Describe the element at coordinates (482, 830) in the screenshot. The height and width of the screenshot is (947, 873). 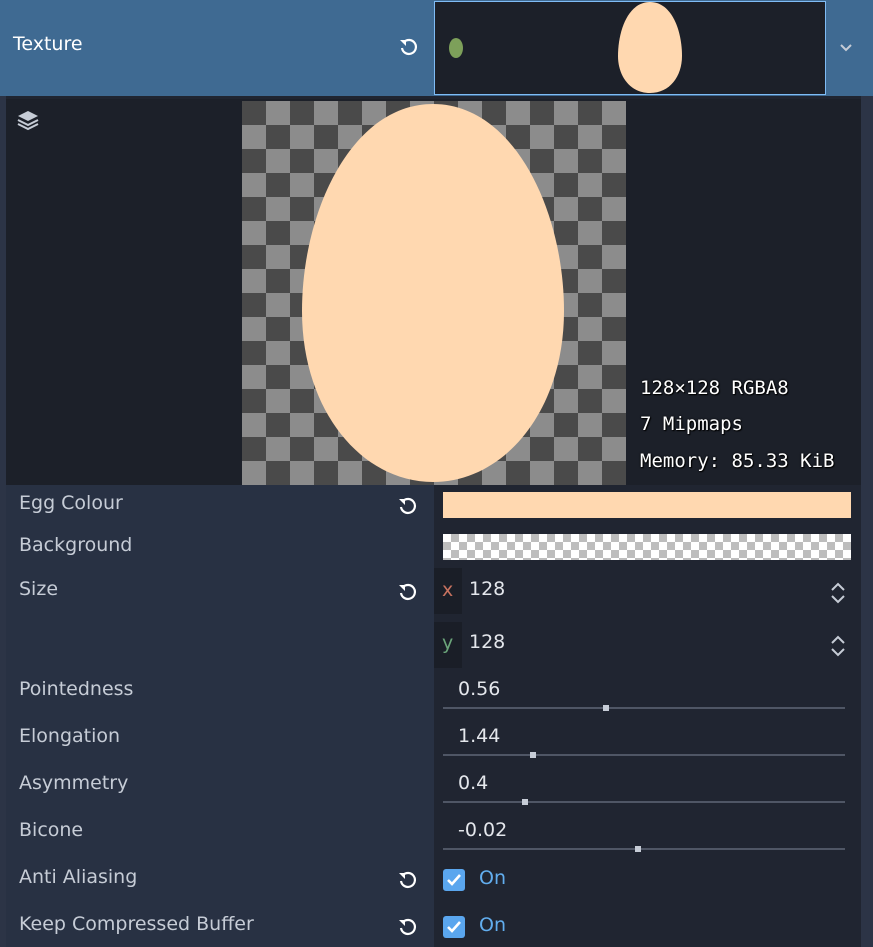
I see `bicone-input: -0.02` at that location.